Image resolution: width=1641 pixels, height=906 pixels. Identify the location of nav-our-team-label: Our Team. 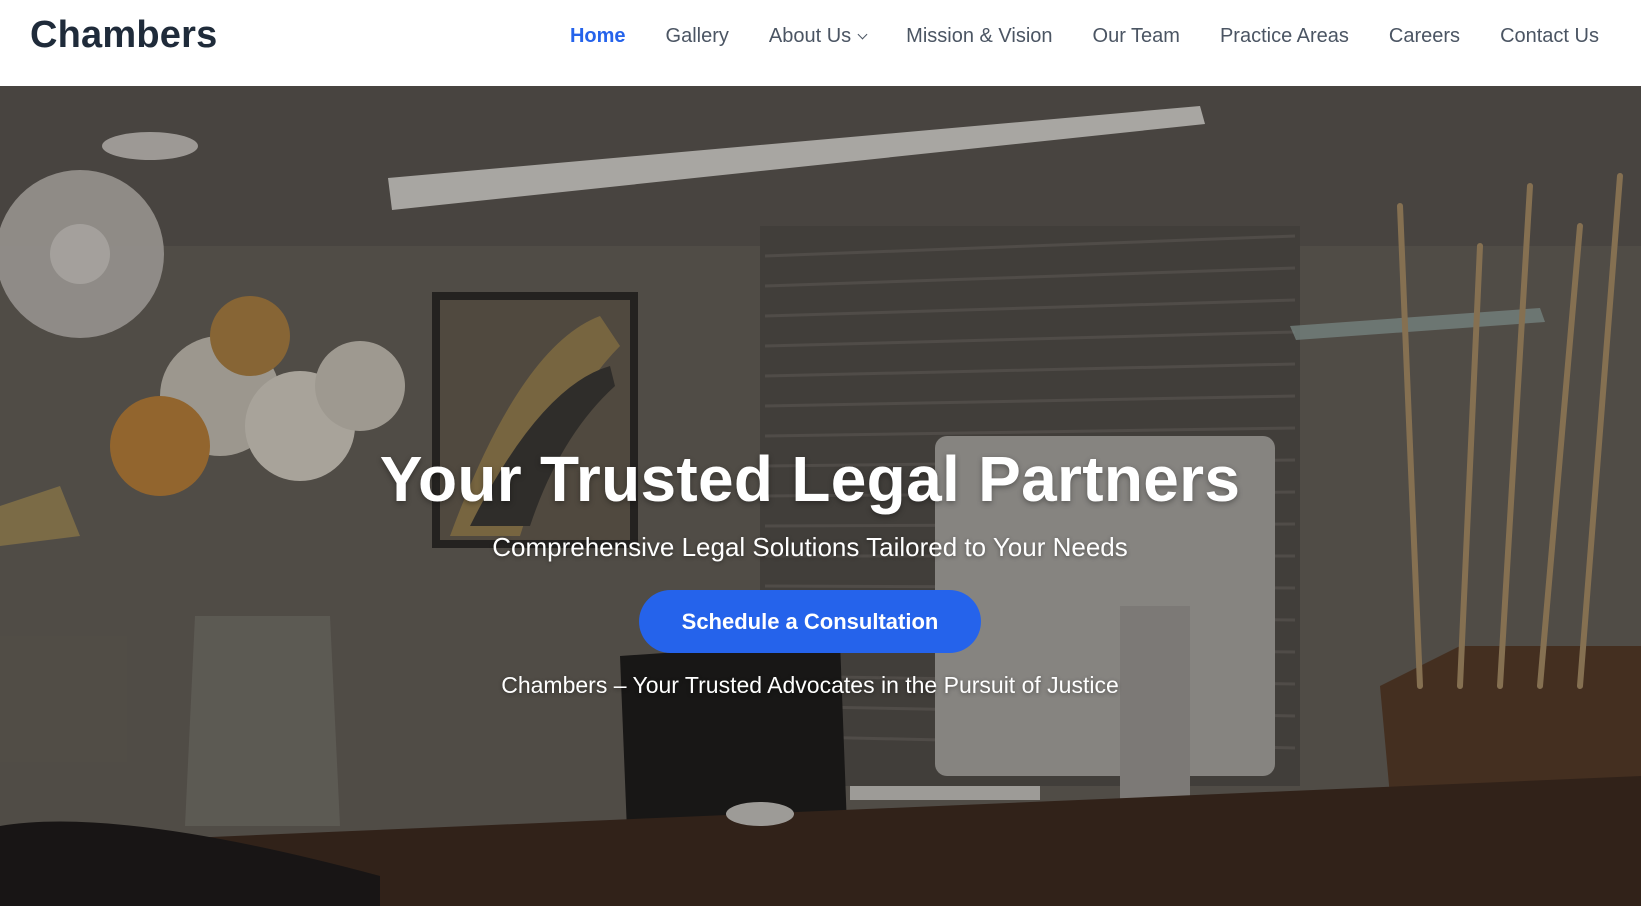
(1136, 35).